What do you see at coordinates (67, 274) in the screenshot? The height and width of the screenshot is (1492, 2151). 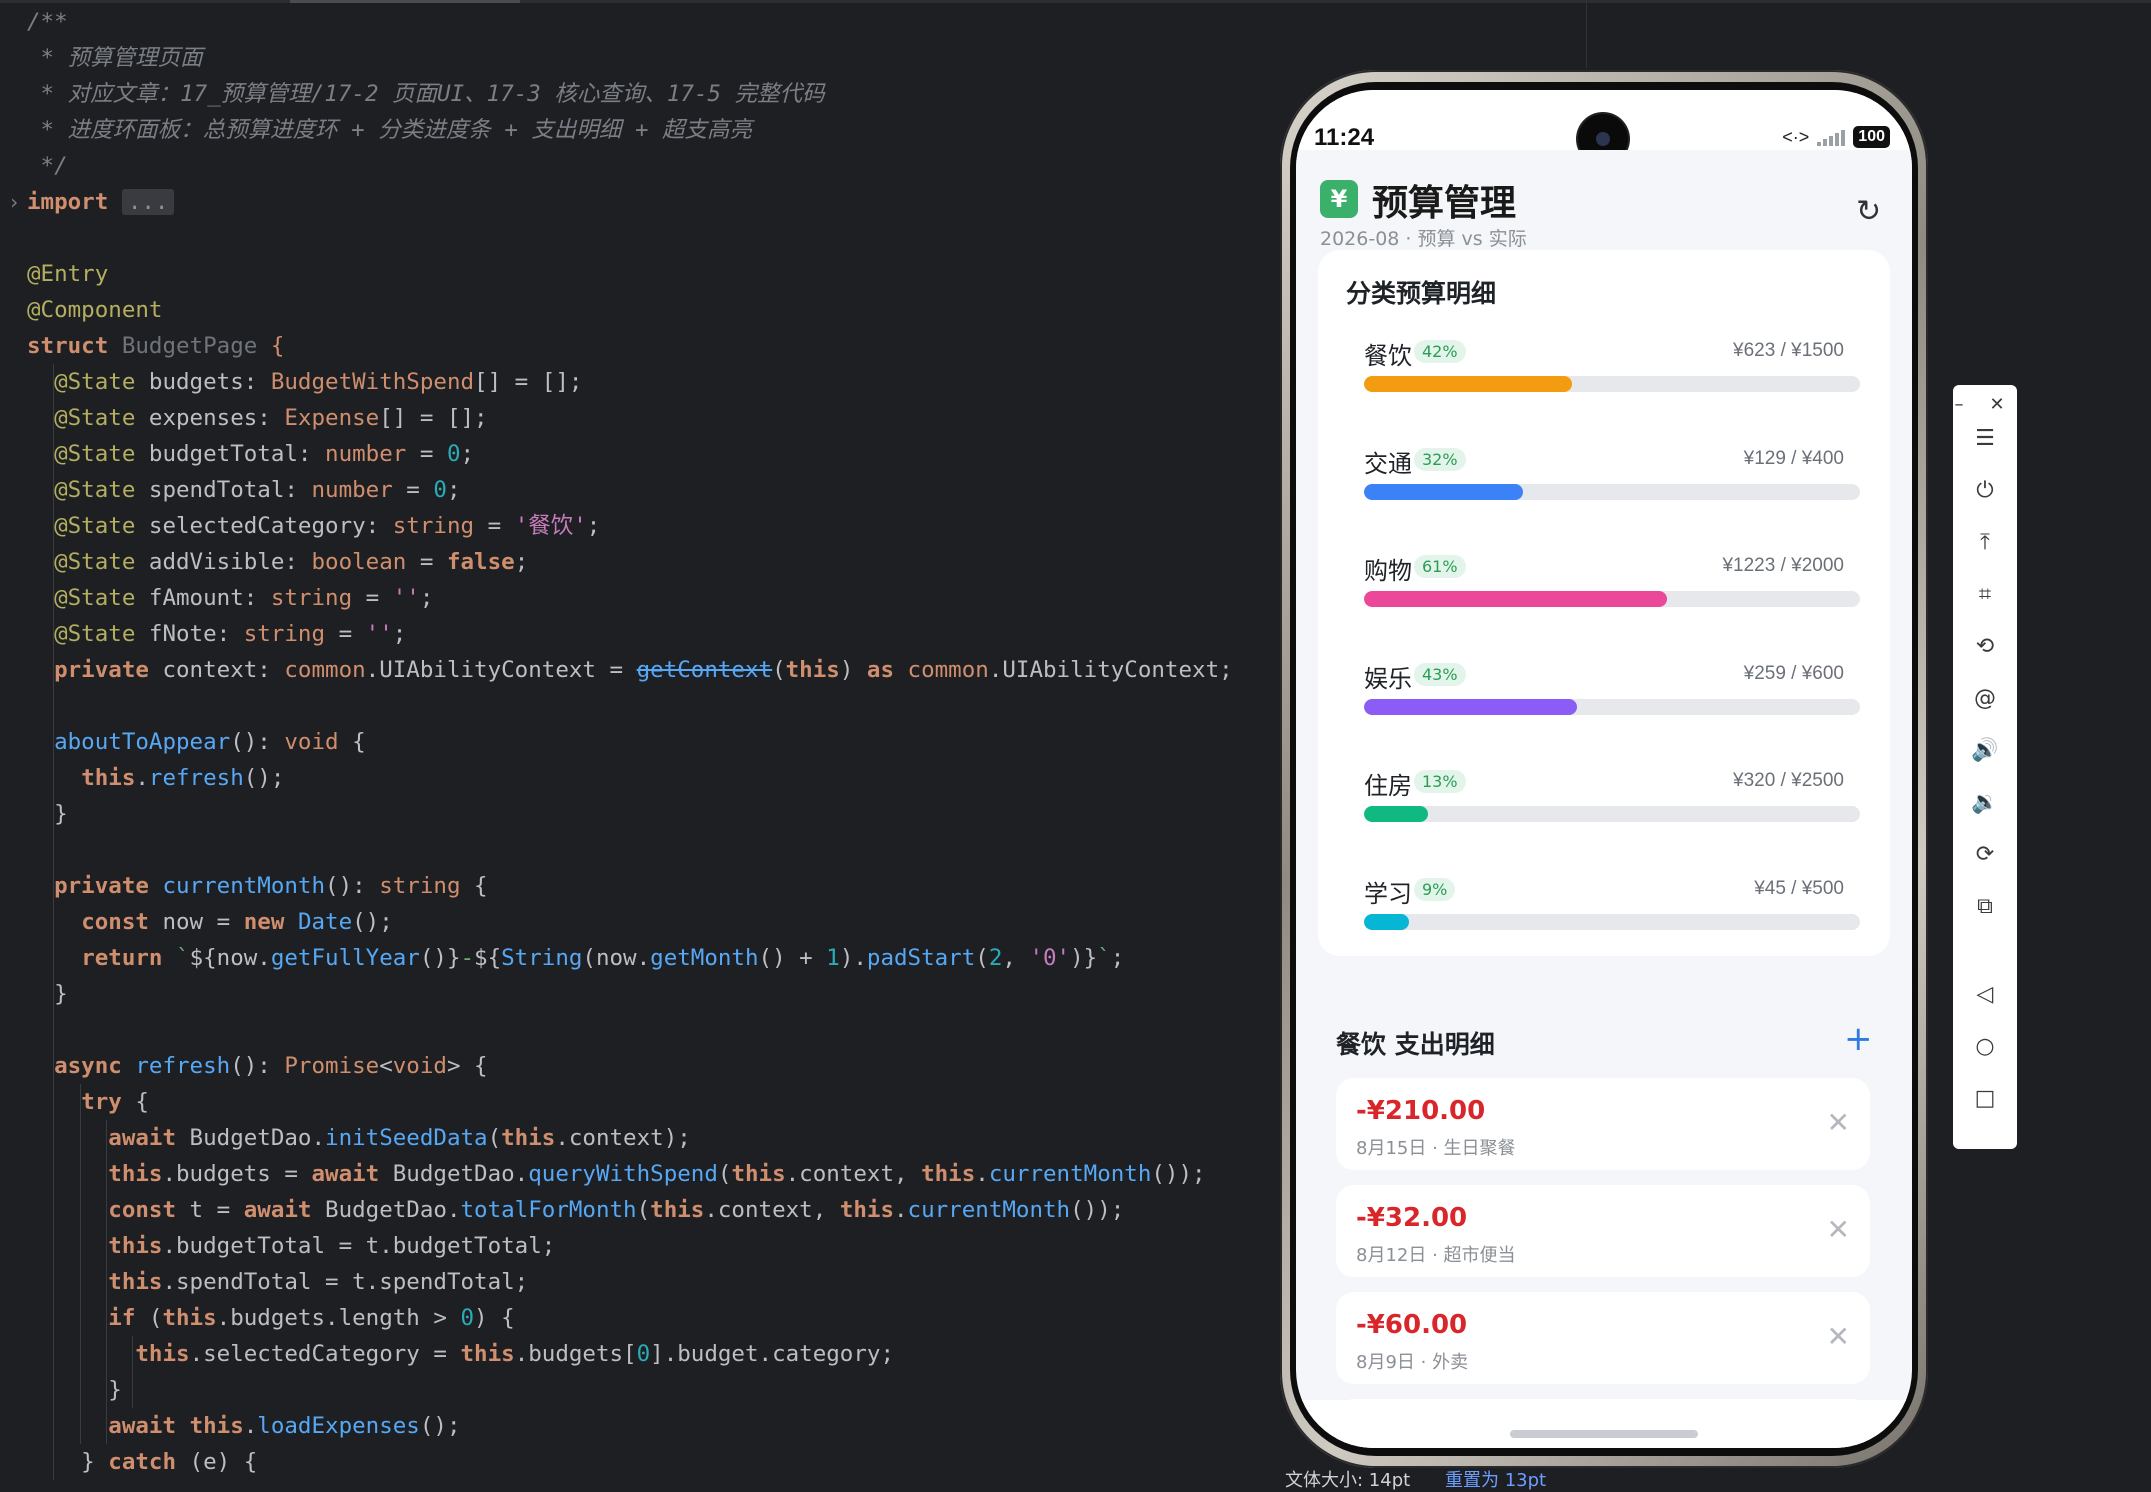 I see `code-line: @Entry` at bounding box center [67, 274].